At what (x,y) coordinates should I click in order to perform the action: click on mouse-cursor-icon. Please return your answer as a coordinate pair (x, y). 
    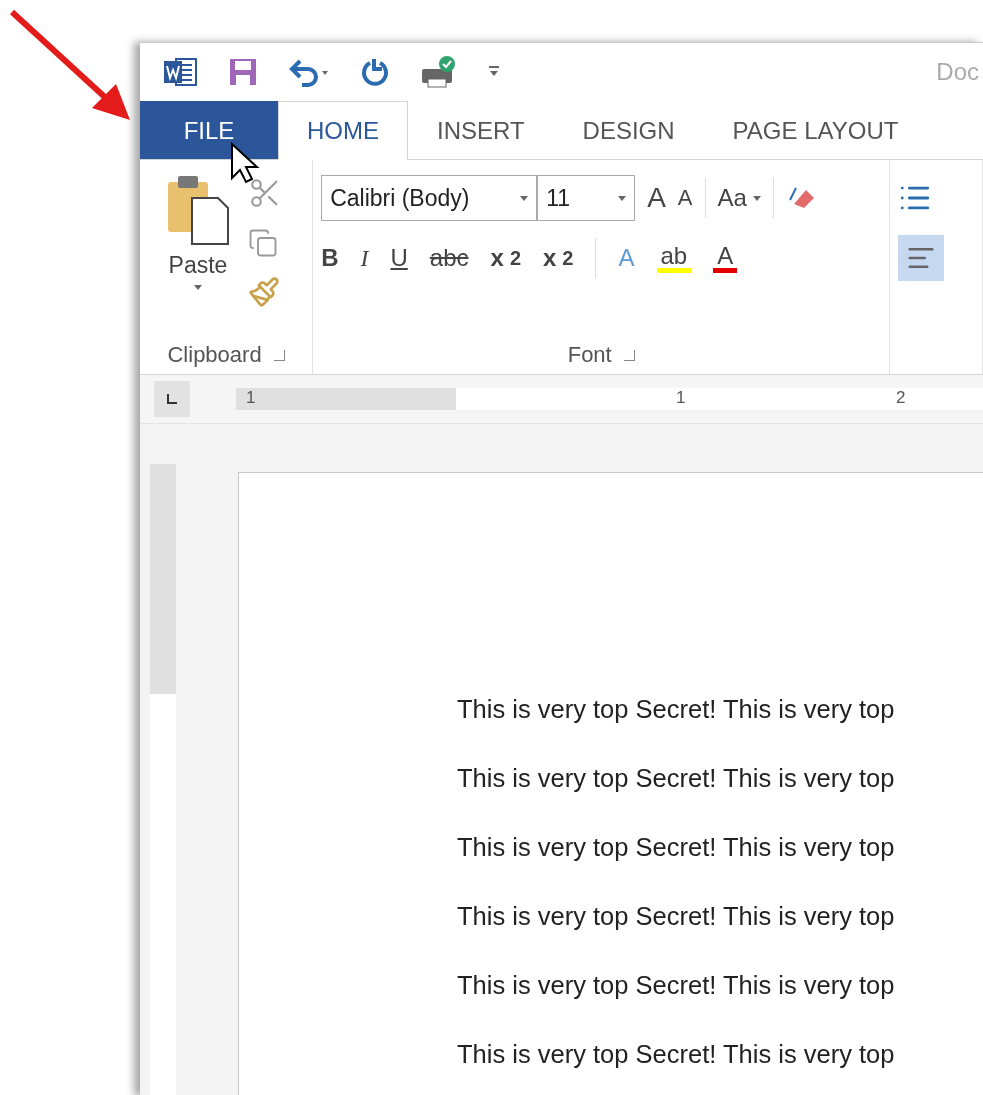
    Looking at the image, I should click on (245, 163).